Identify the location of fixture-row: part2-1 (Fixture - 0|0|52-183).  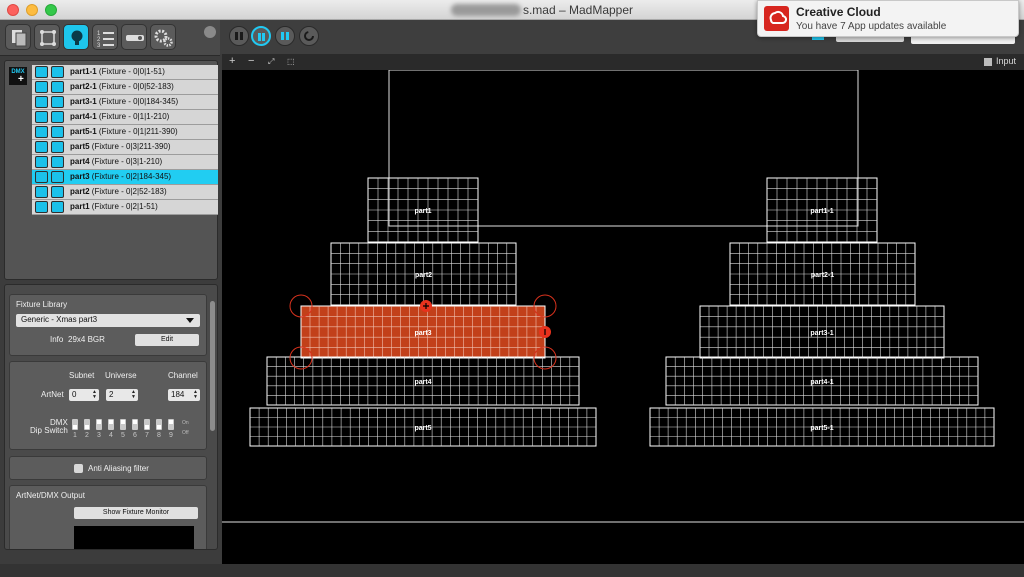
(125, 87).